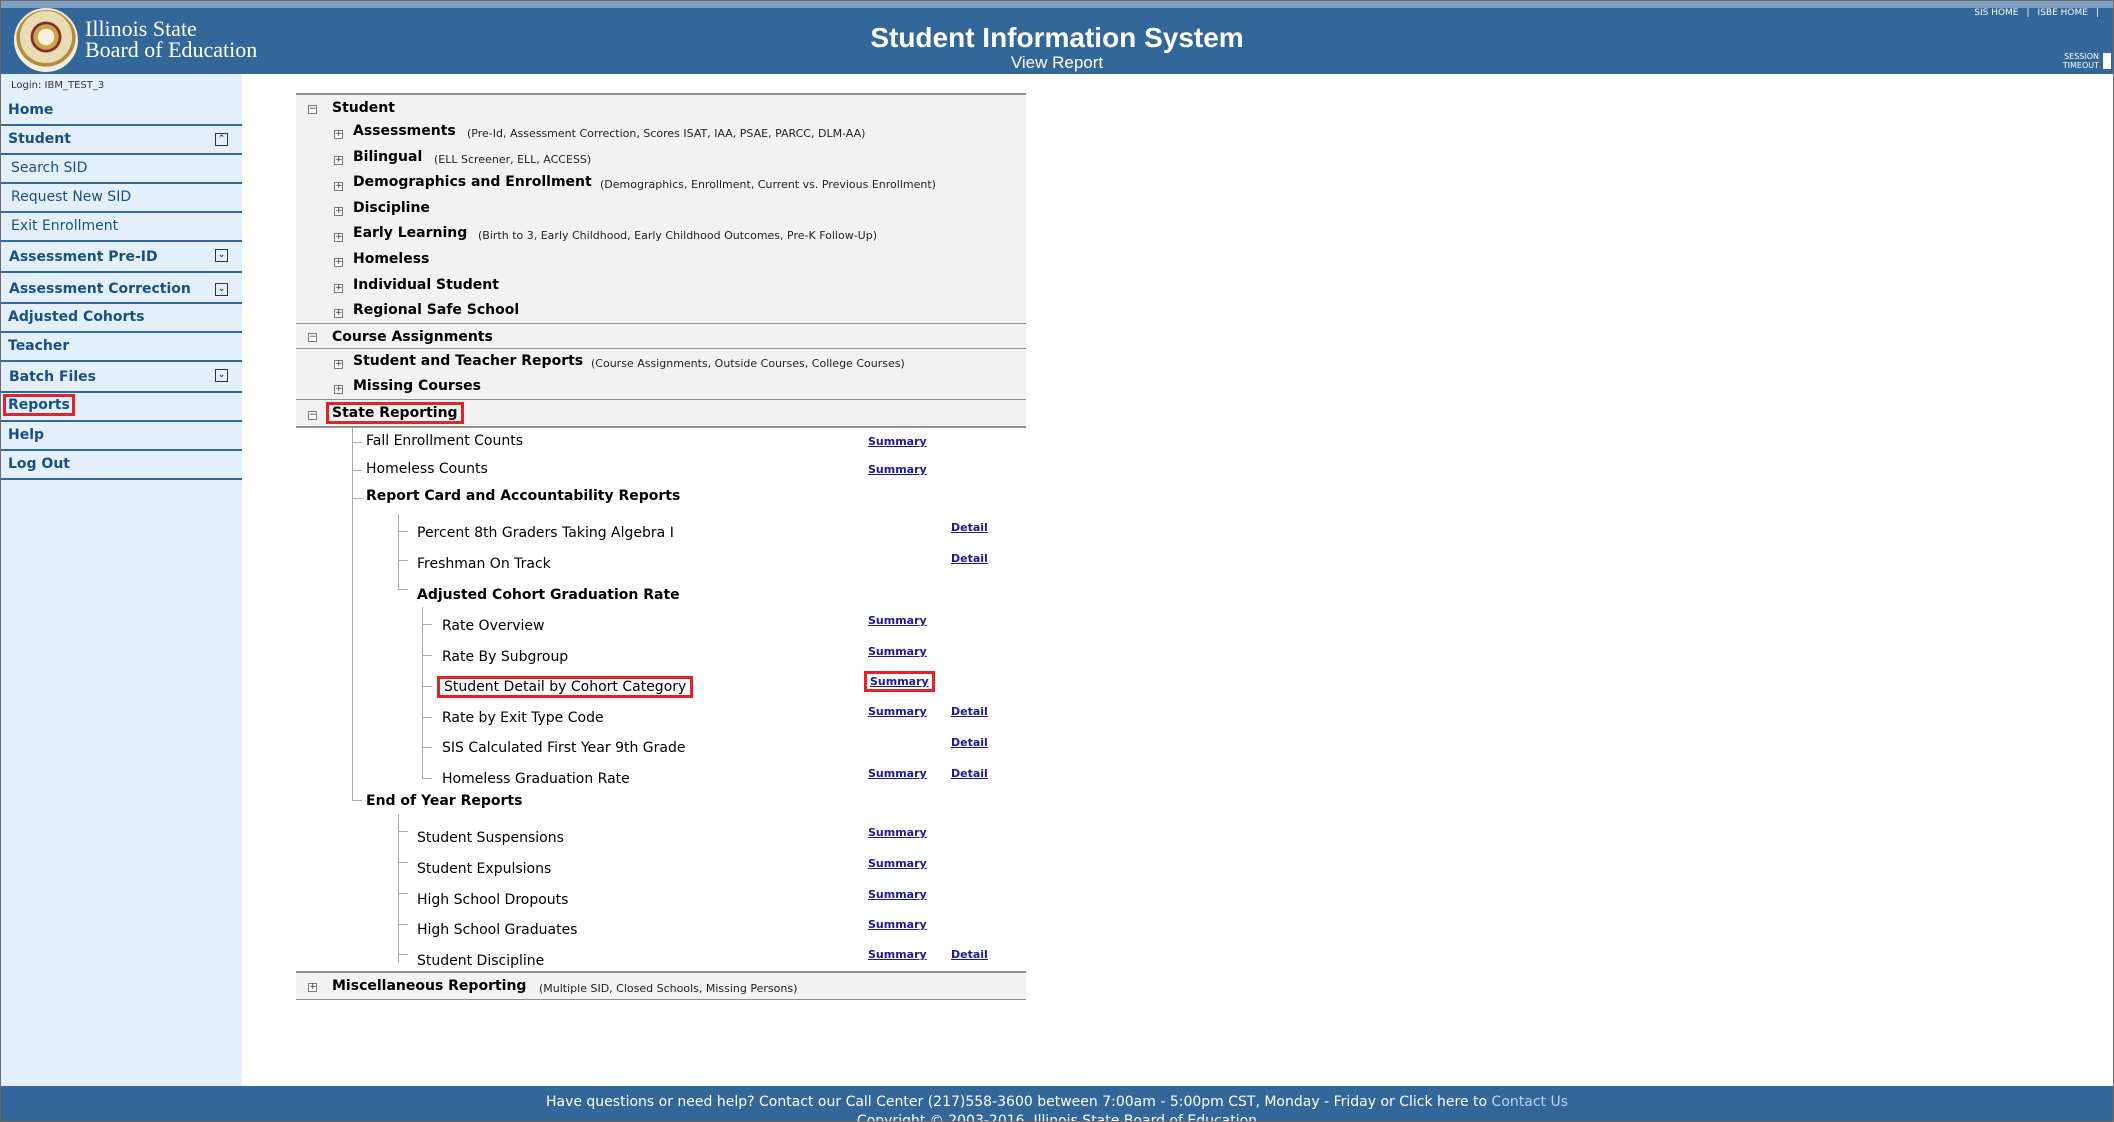 The height and width of the screenshot is (1122, 2114). What do you see at coordinates (52, 377) in the screenshot?
I see `sidebar-item-label: Batch Files` at bounding box center [52, 377].